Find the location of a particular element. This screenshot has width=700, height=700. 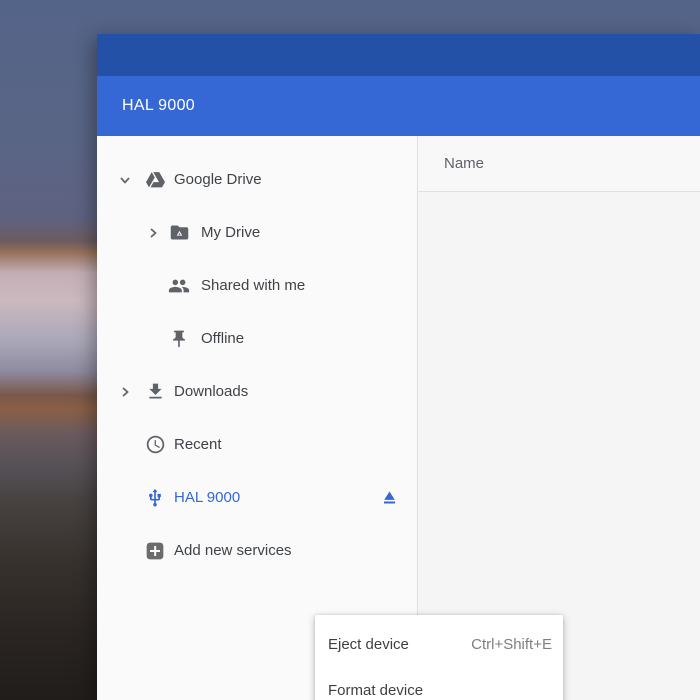

sidebar-item-hal-9000: HAL 9000 is located at coordinates (257, 497).